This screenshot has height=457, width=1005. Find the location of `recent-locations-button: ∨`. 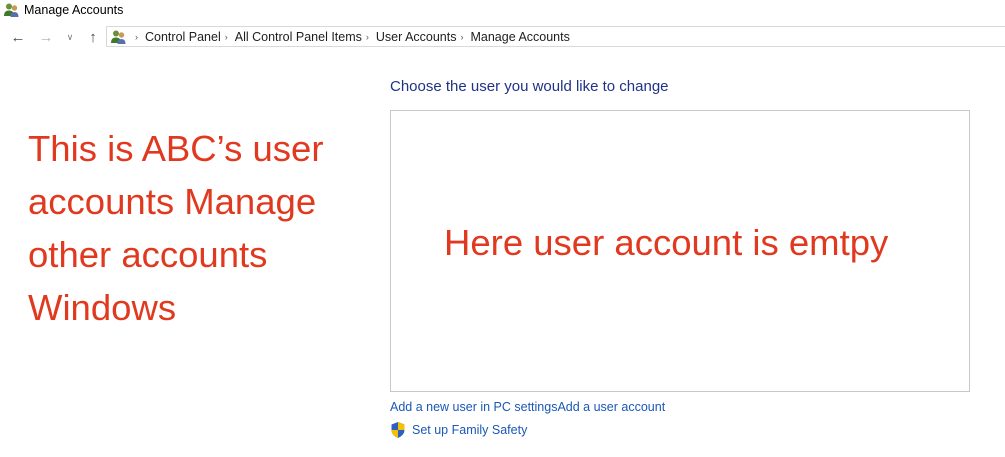

recent-locations-button: ∨ is located at coordinates (70, 37).